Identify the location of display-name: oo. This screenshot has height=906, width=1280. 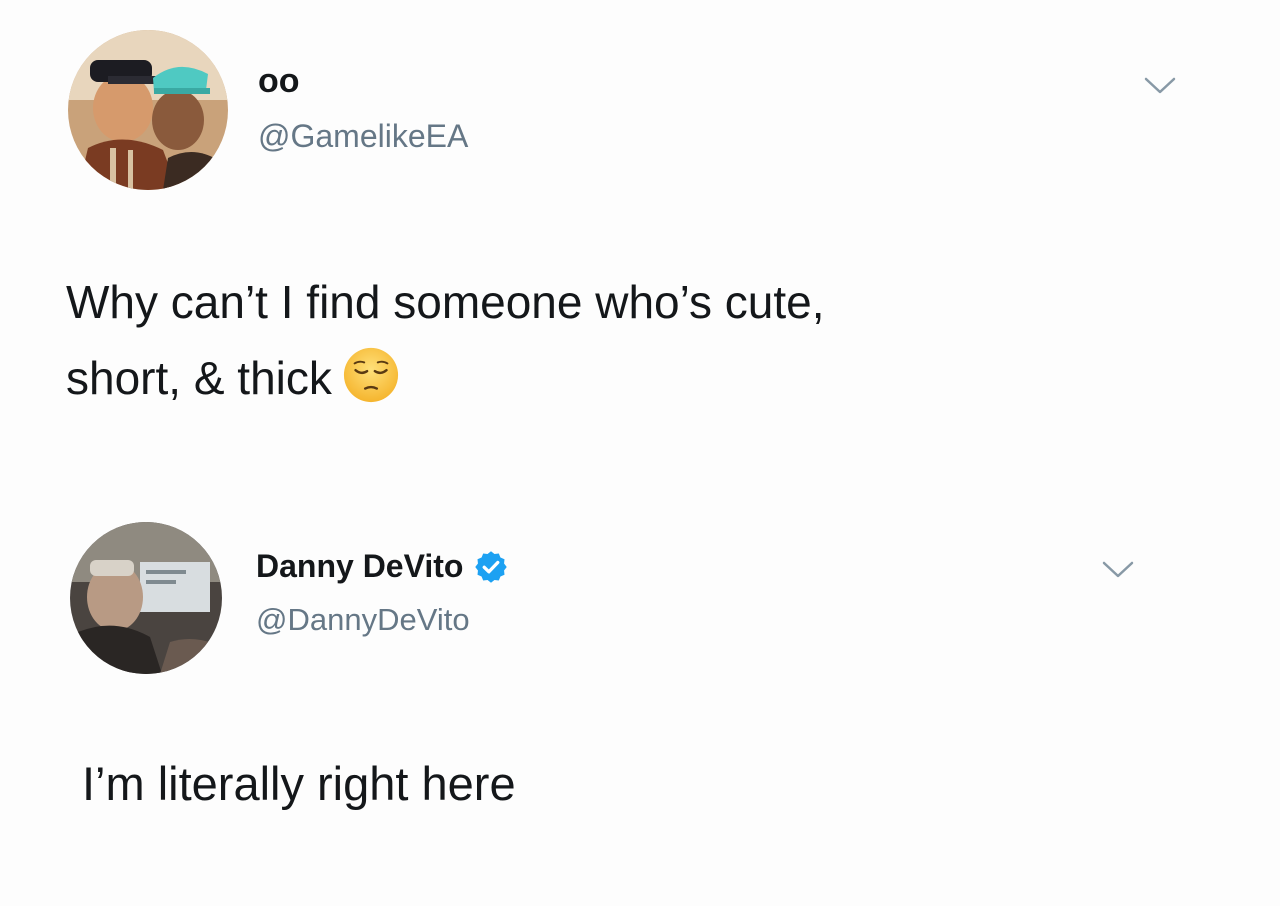
(279, 81).